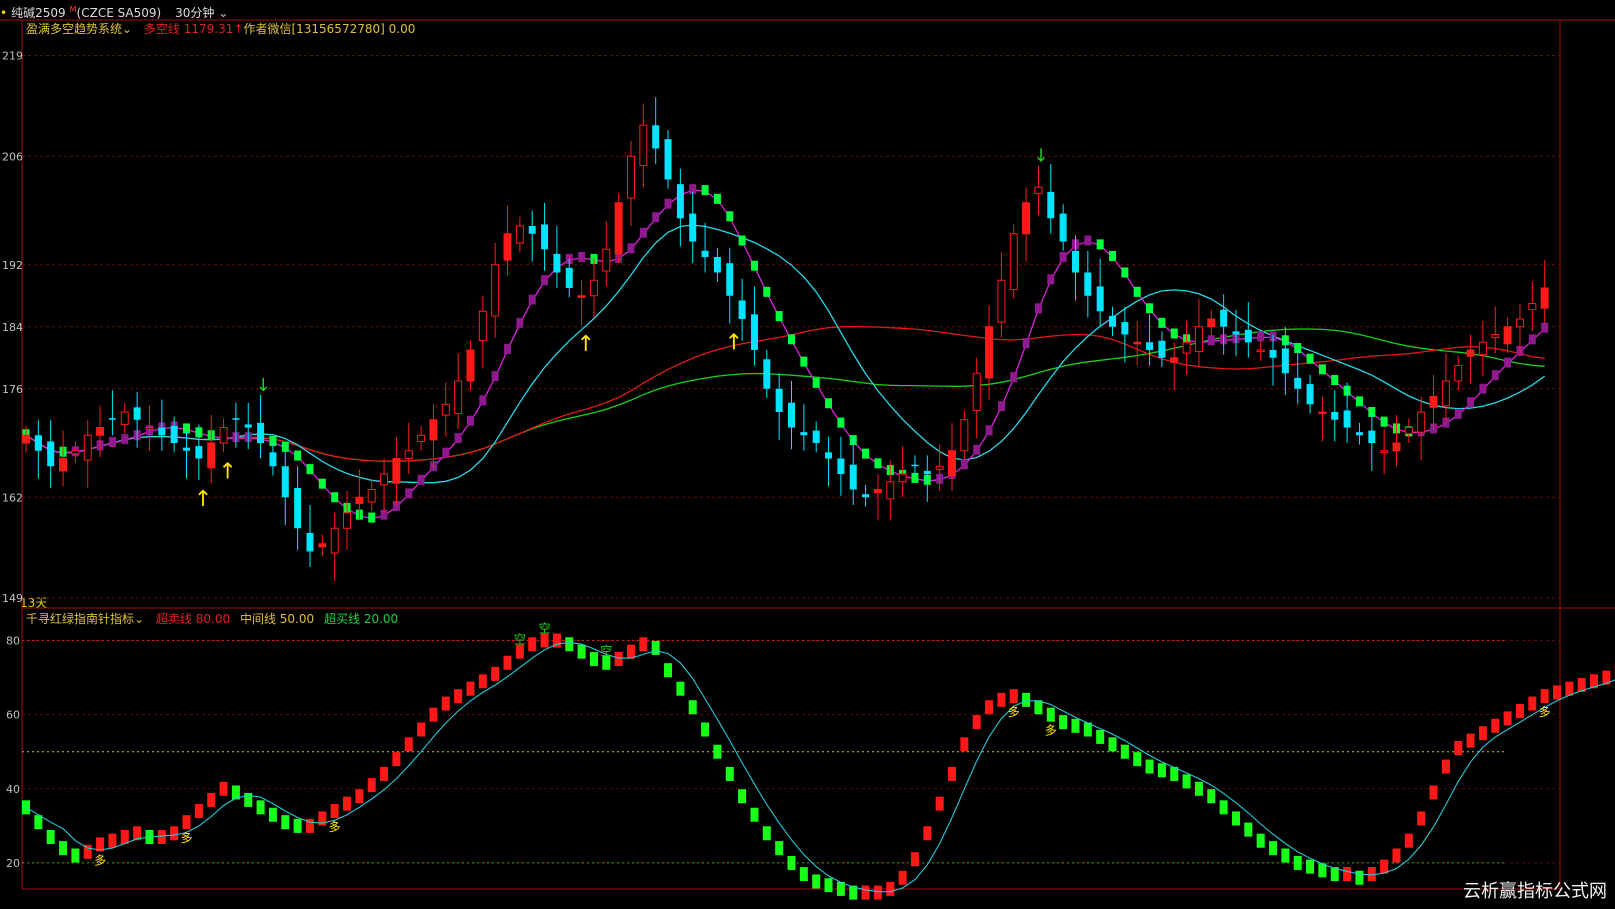 The height and width of the screenshot is (909, 1615). Describe the element at coordinates (545, 629) in the screenshot. I see `sell-marker: 空` at that location.